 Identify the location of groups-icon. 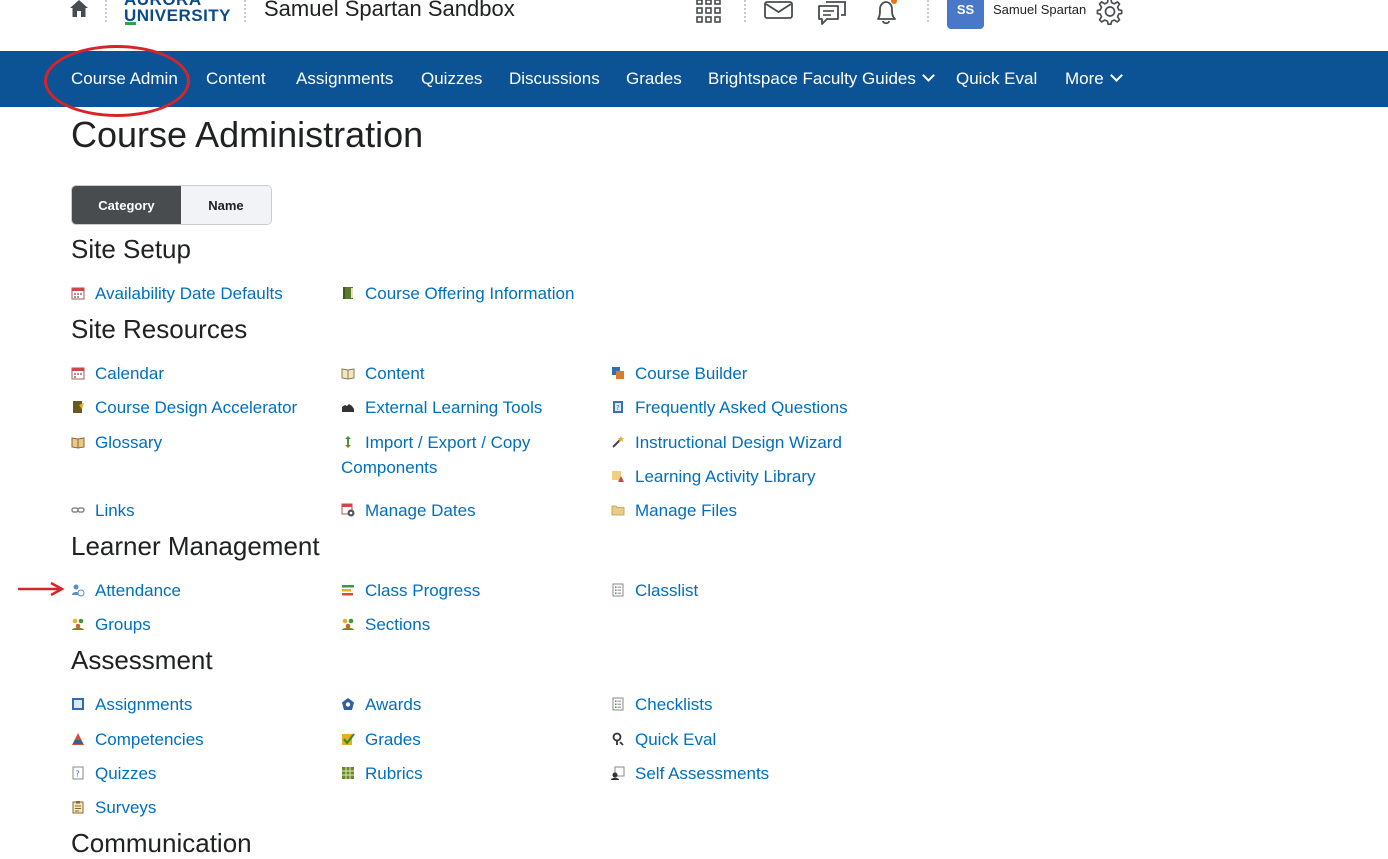
(78, 624).